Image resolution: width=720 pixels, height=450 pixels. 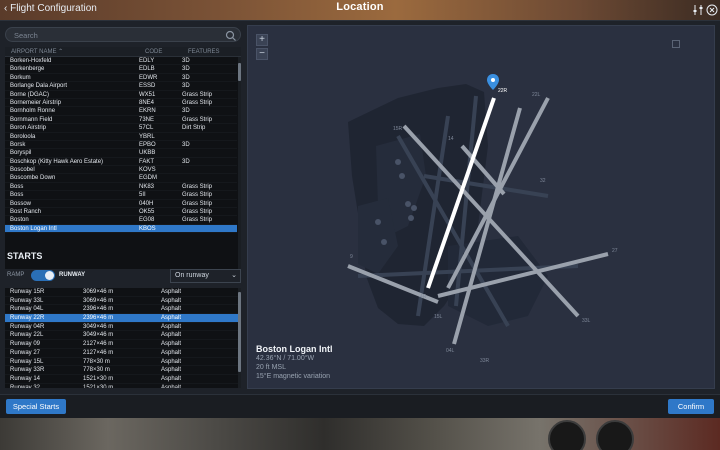 I want to click on airport-code-cell: 8NE4, so click(x=147, y=102).